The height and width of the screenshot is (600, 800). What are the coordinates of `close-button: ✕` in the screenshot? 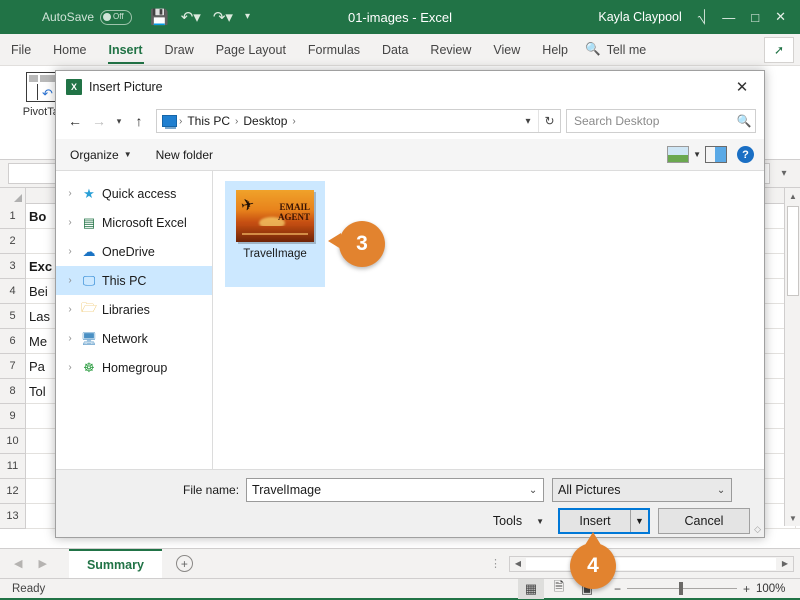 It's located at (780, 17).